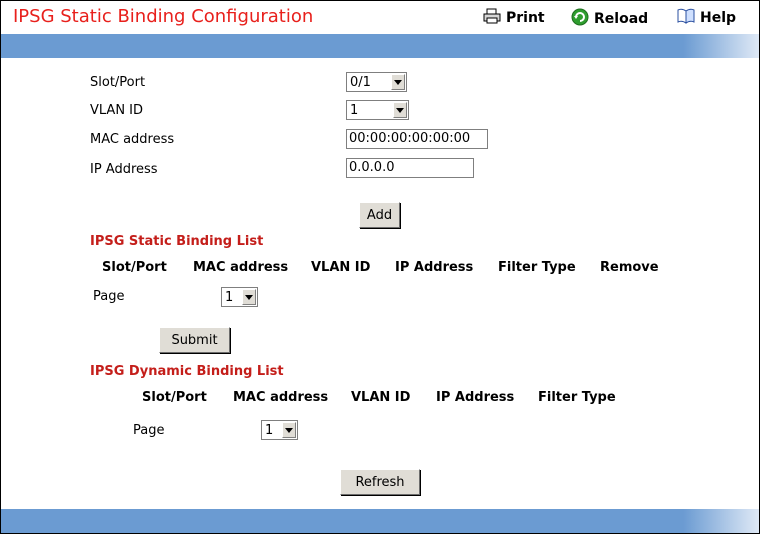  Describe the element at coordinates (360, 82) in the screenshot. I see `slot-port-value: 0/1` at that location.